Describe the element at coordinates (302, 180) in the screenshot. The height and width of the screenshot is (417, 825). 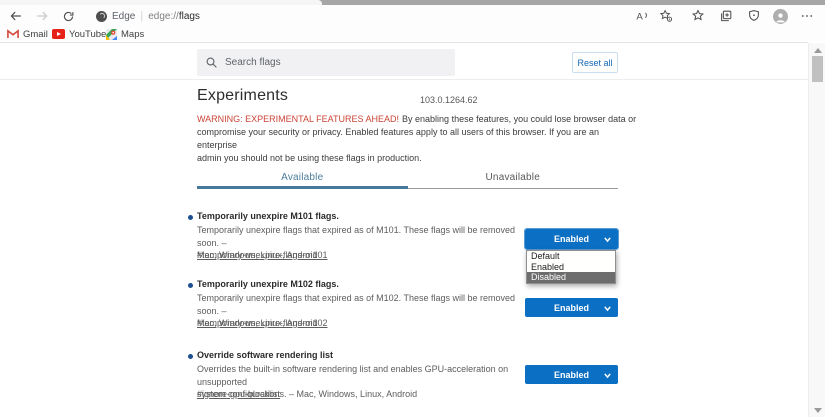
I see `tab-available: Available` at that location.